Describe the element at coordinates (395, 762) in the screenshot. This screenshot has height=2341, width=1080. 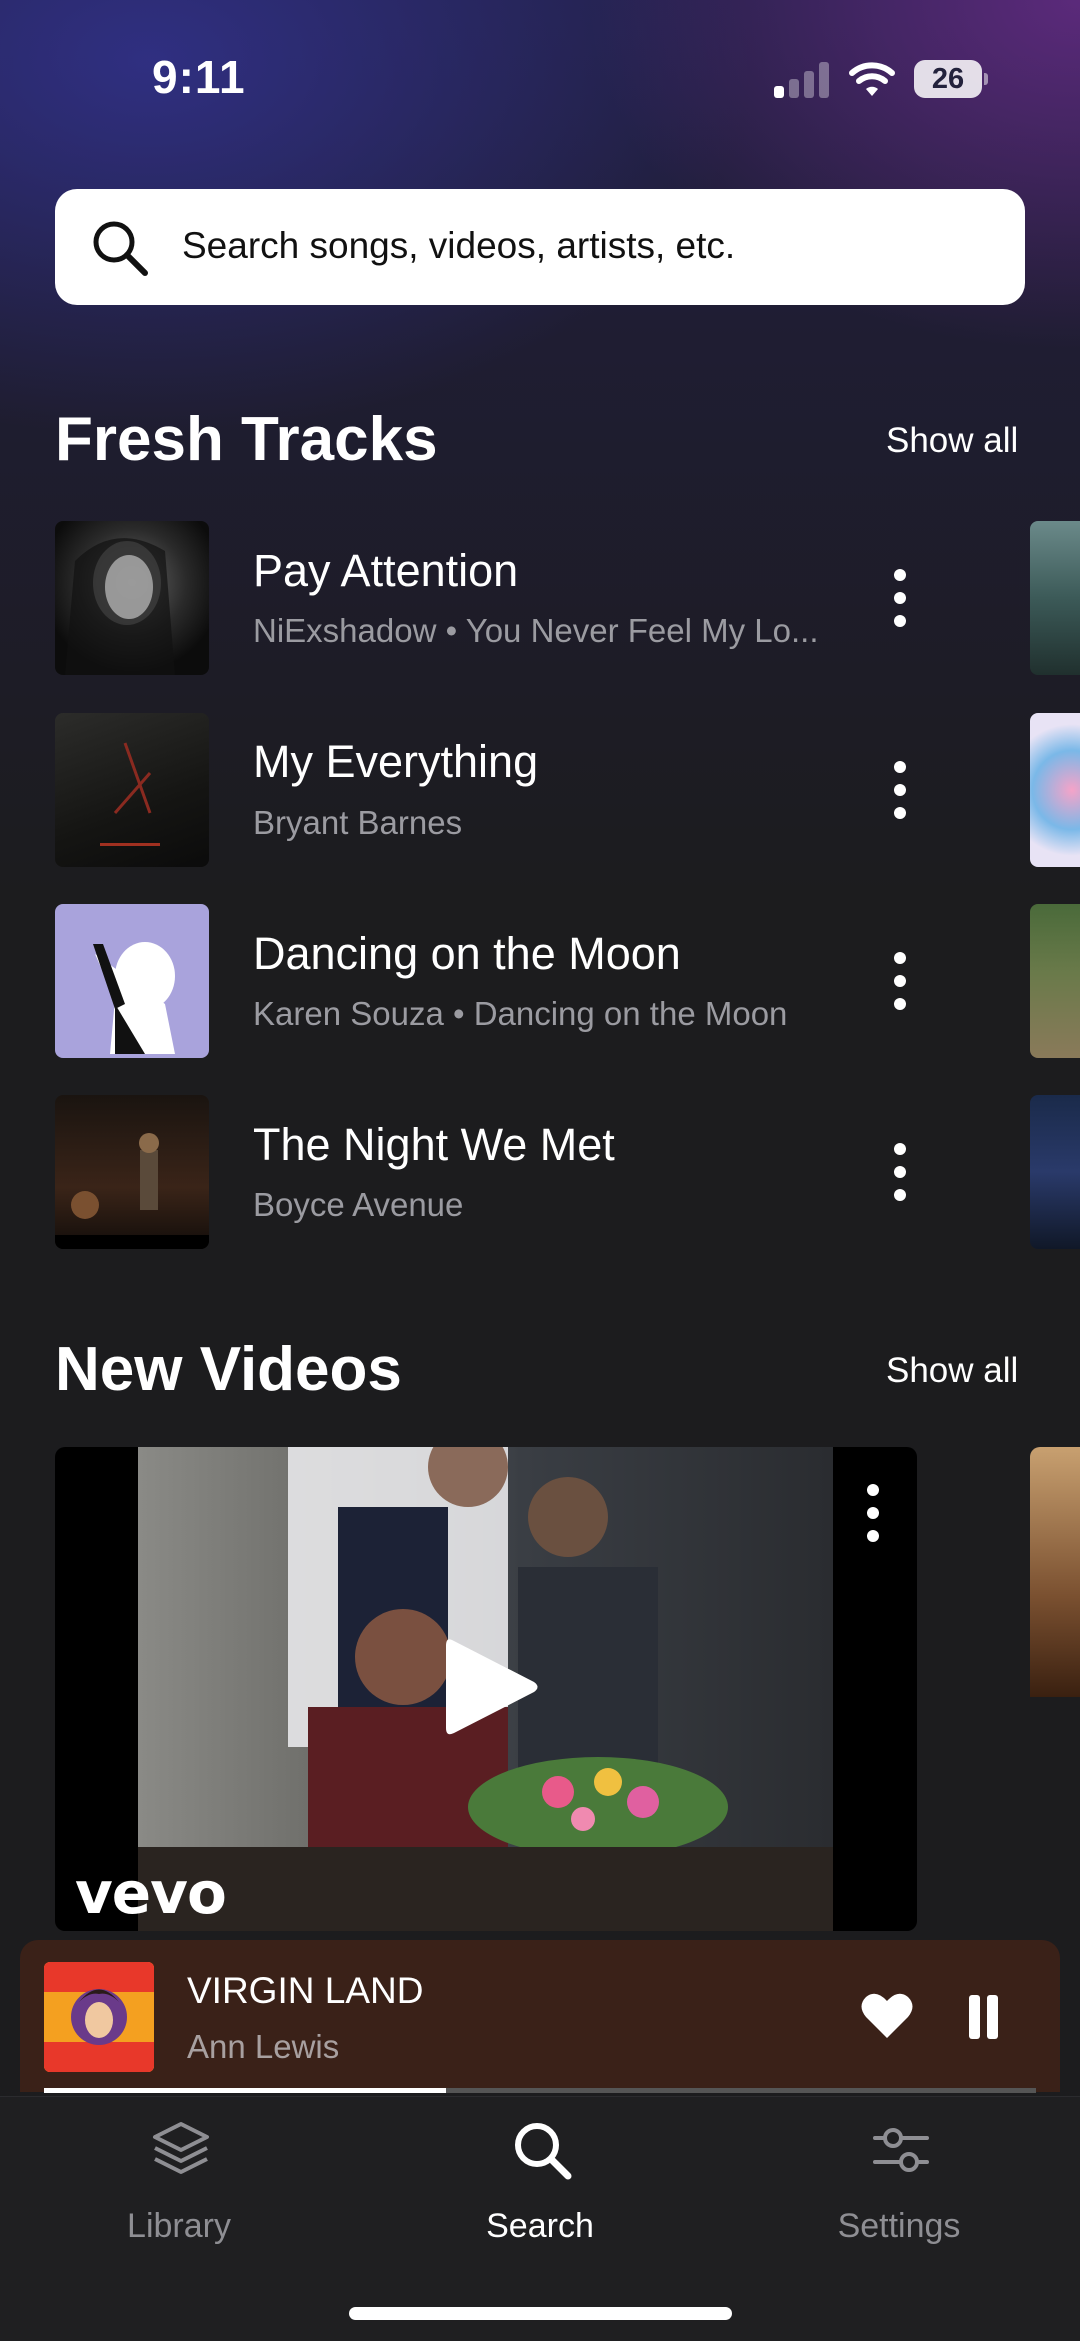
I see `track-title: My Everything` at that location.